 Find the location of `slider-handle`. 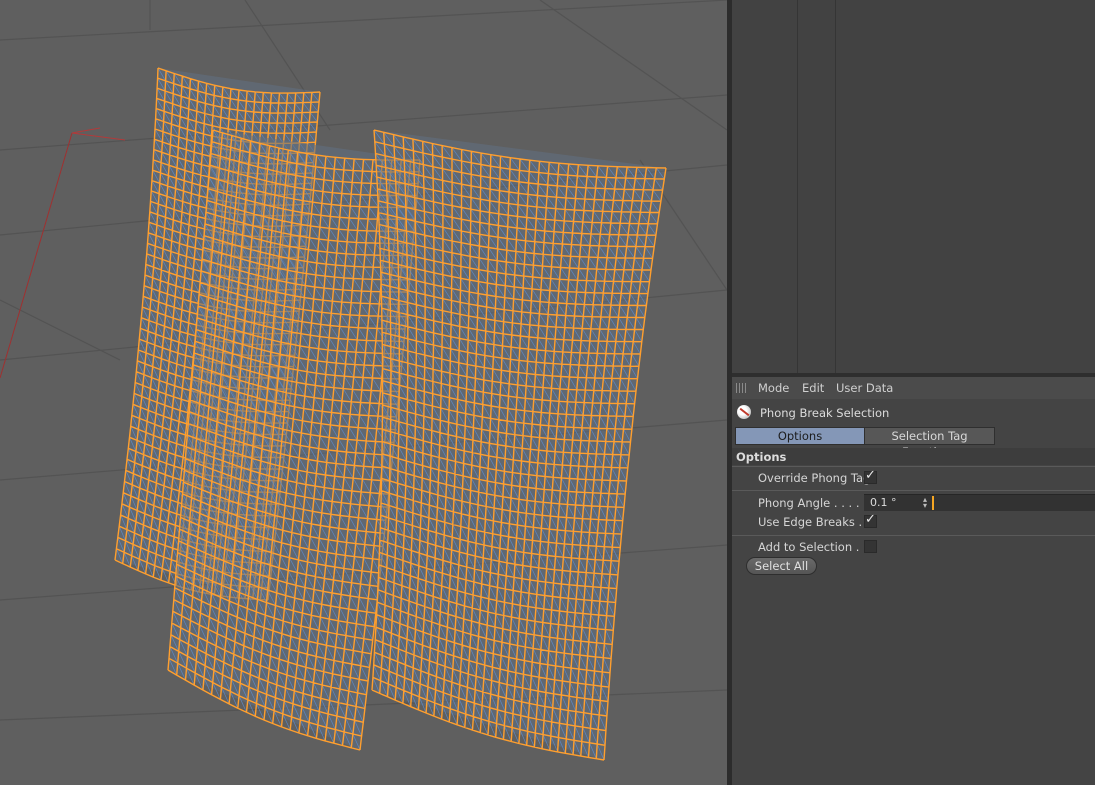

slider-handle is located at coordinates (933, 503).